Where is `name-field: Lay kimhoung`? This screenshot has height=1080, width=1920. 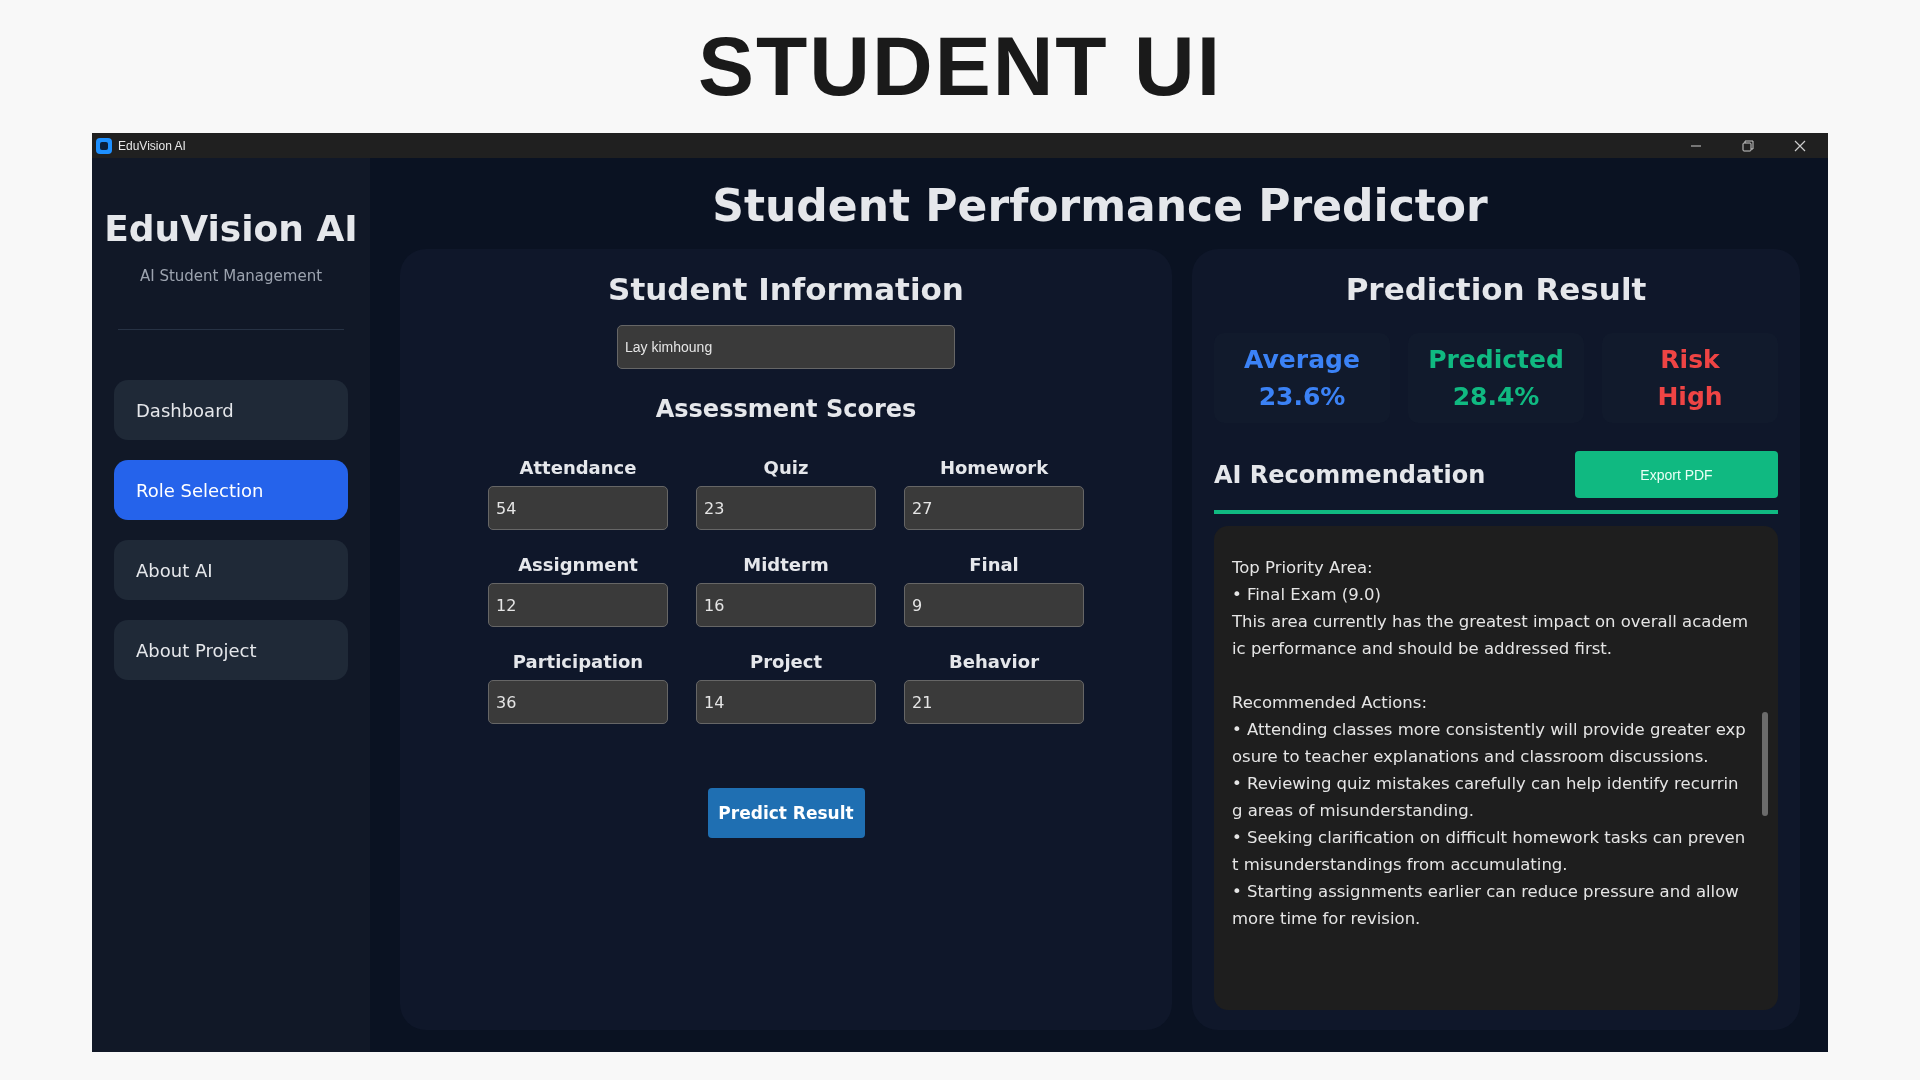
name-field: Lay kimhoung is located at coordinates (786, 347).